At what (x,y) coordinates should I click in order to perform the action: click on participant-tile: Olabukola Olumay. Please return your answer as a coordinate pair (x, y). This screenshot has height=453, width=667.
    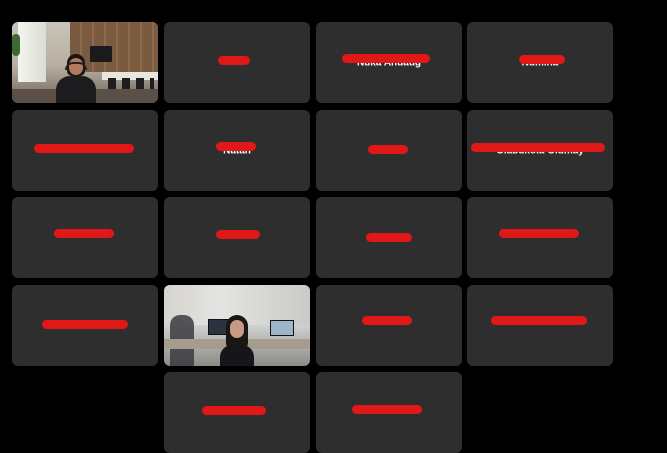
    Looking at the image, I should click on (540, 150).